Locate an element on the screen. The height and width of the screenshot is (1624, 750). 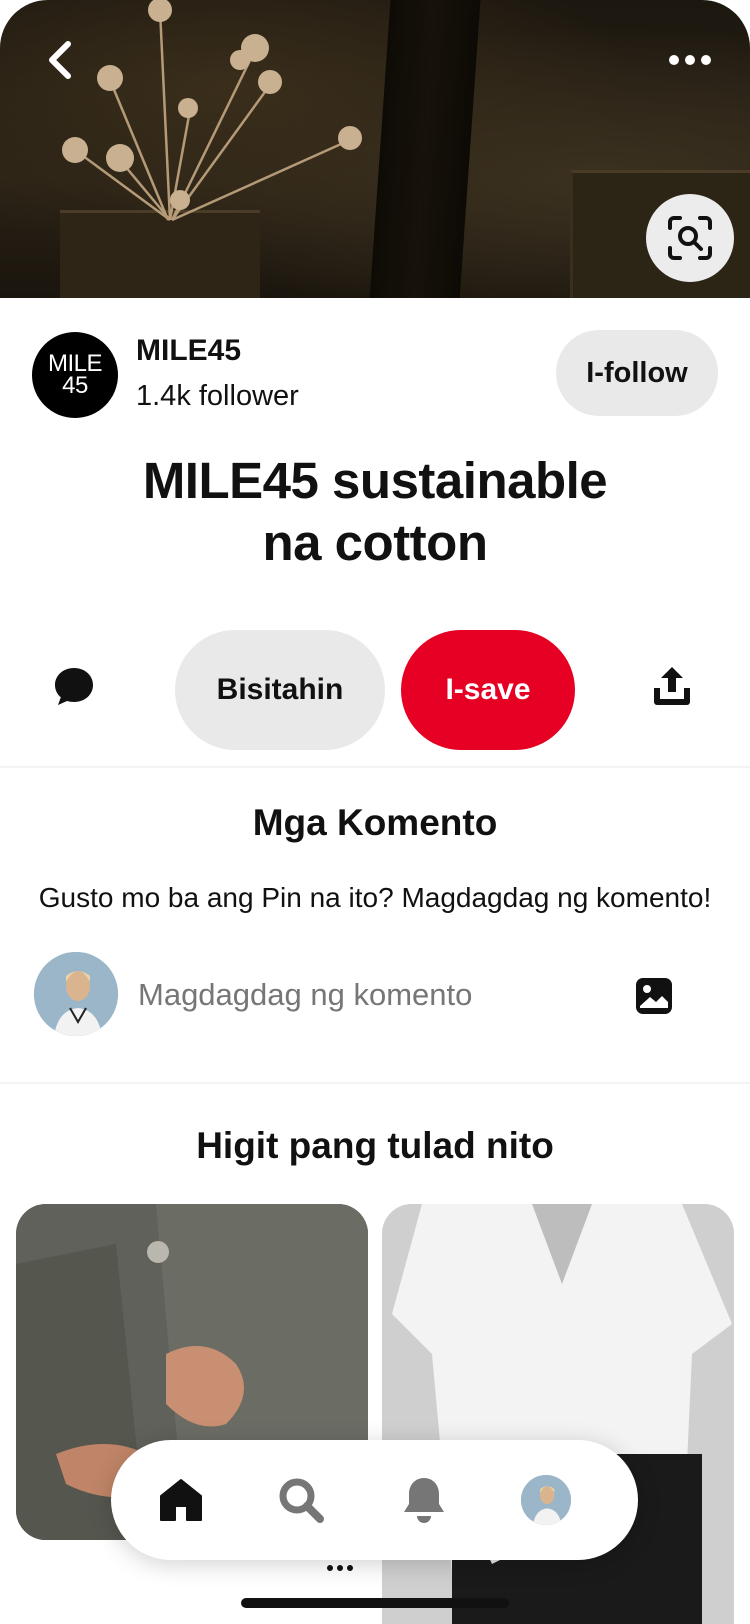
home-indicator is located at coordinates (375, 1603).